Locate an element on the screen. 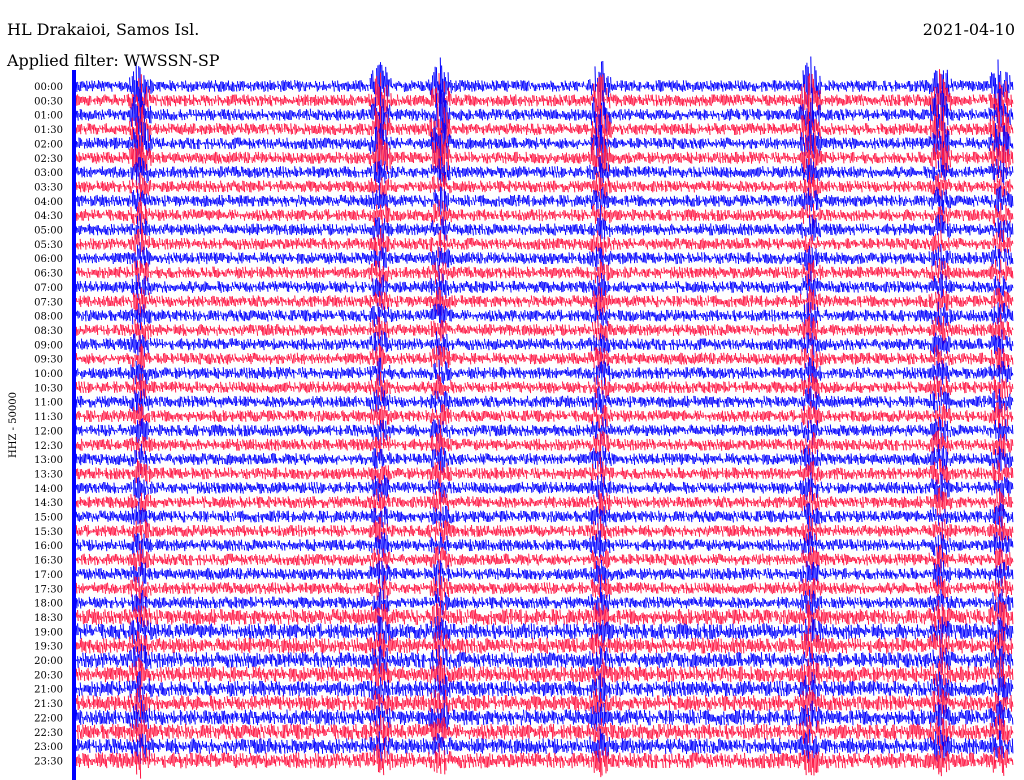  row-time-label: 09:30 is located at coordinates (48, 360).